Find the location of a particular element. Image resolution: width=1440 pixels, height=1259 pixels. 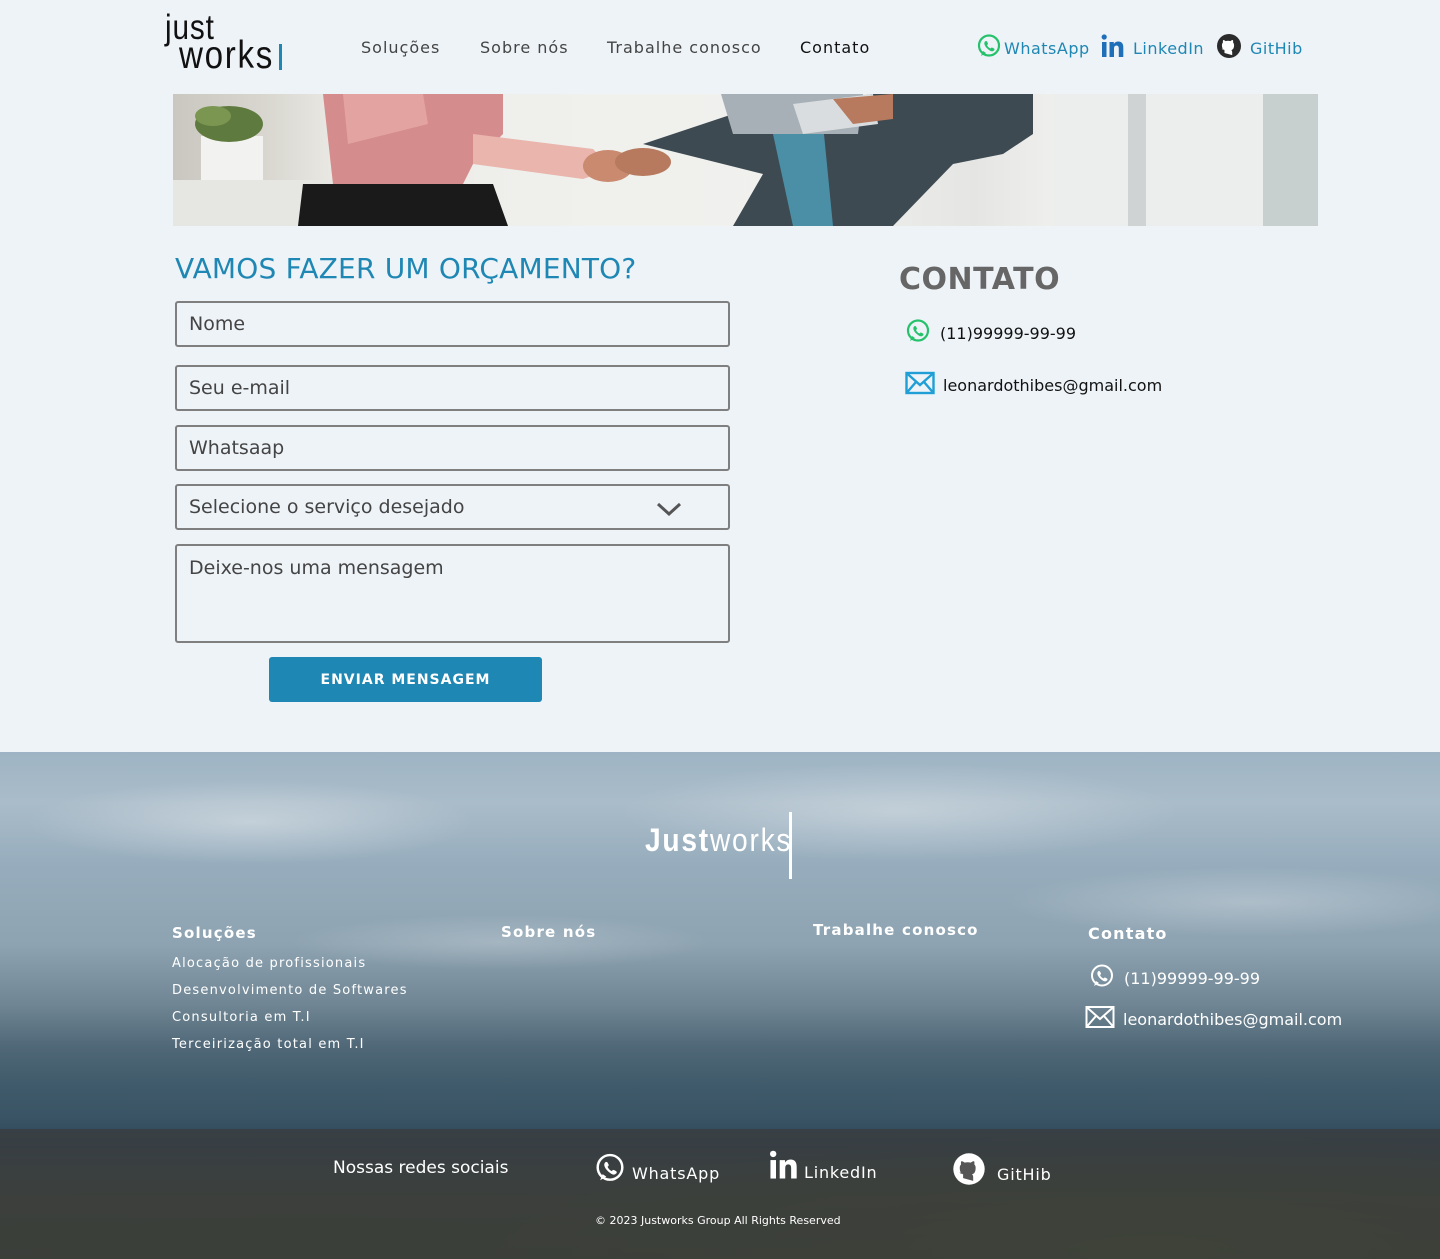

footer-logo-bar is located at coordinates (790, 845).